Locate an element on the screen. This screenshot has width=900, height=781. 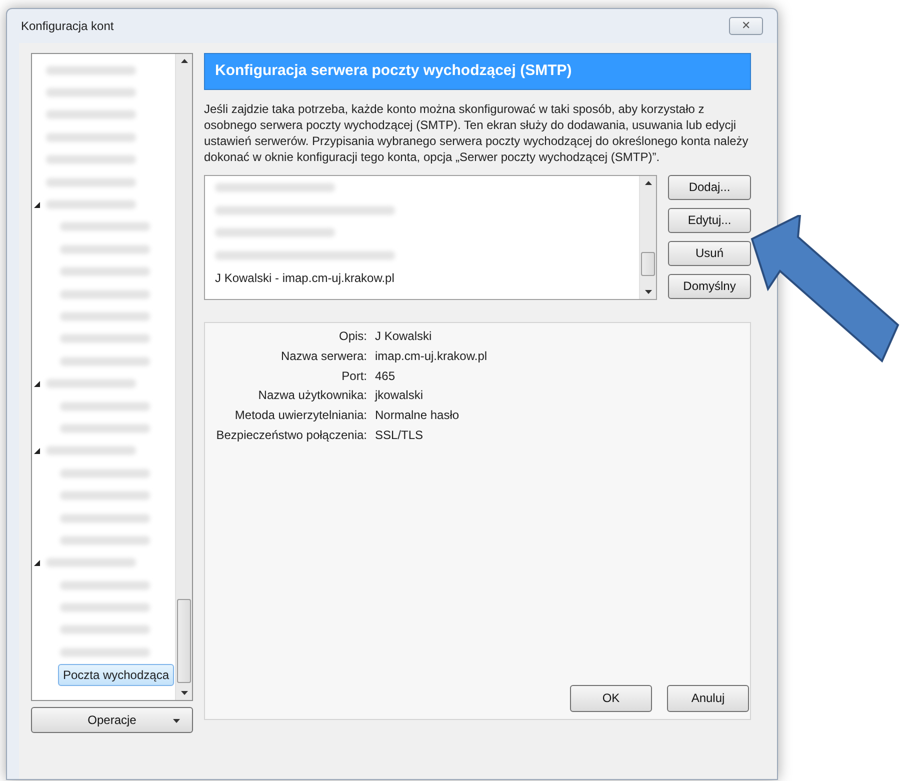
field-label: Port: is located at coordinates (354, 376).